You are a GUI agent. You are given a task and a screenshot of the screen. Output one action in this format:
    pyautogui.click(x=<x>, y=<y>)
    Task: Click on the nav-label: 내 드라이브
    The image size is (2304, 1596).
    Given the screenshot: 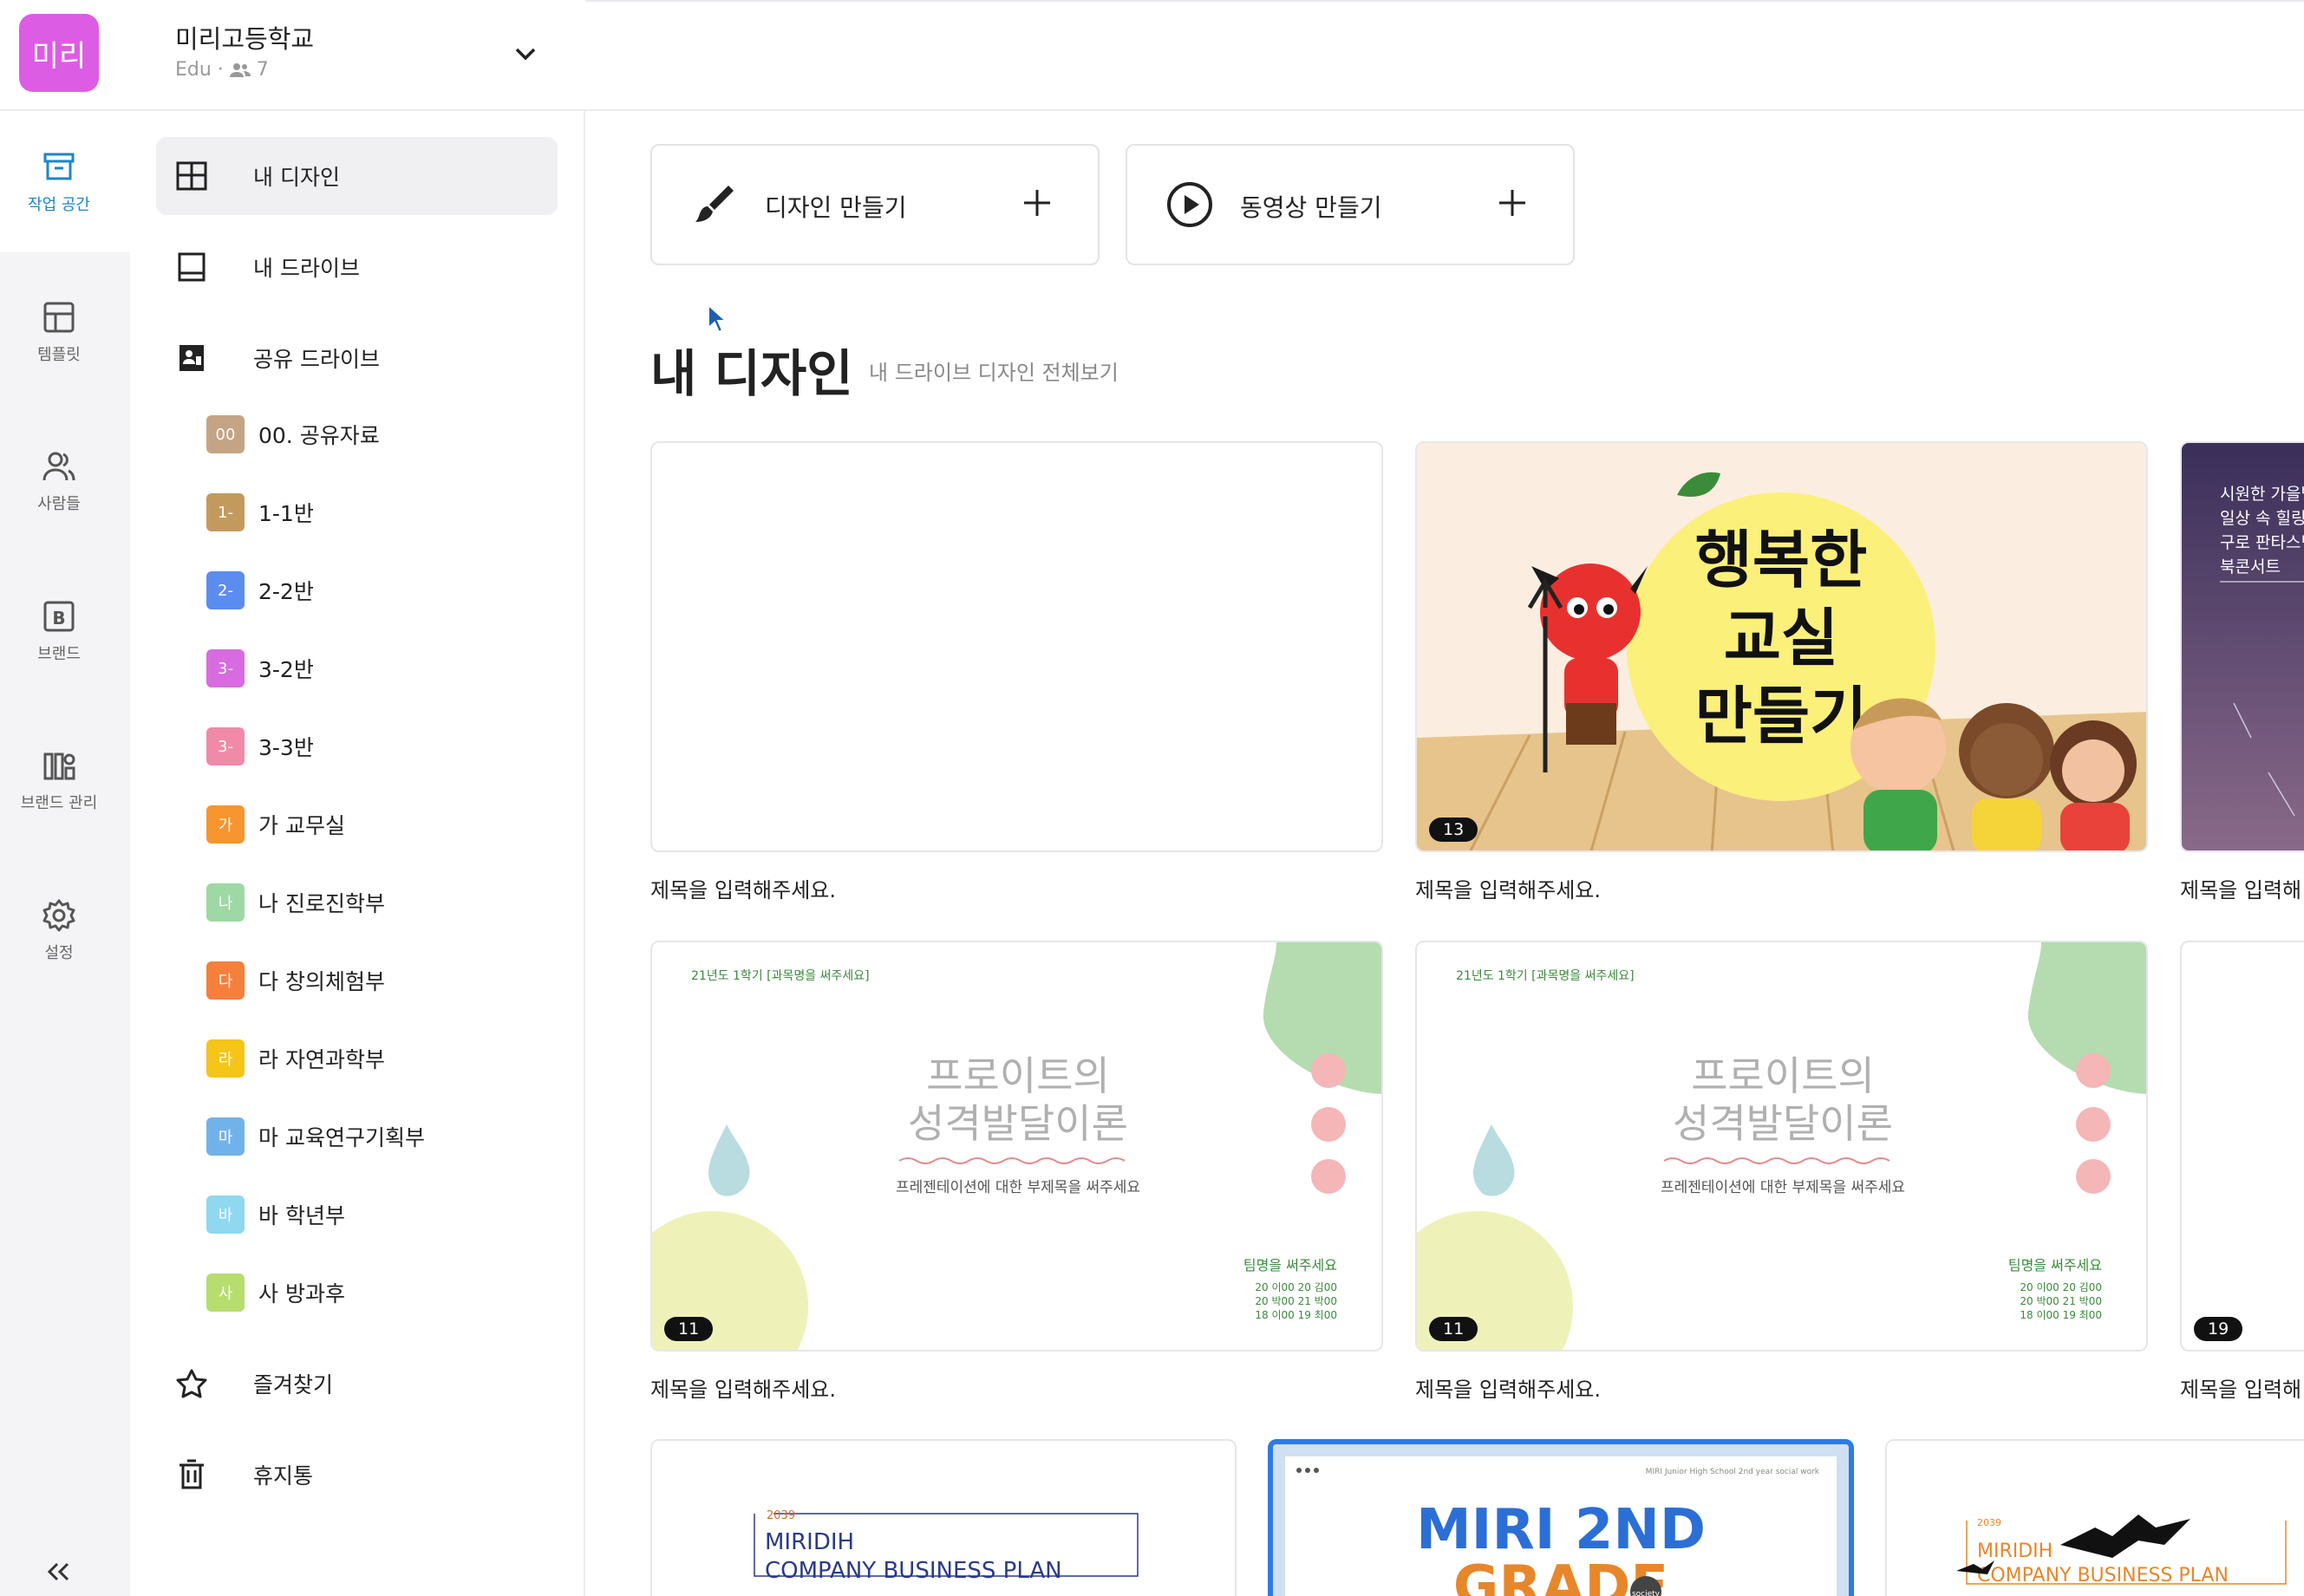 What is the action you would take?
    pyautogui.click(x=306, y=268)
    